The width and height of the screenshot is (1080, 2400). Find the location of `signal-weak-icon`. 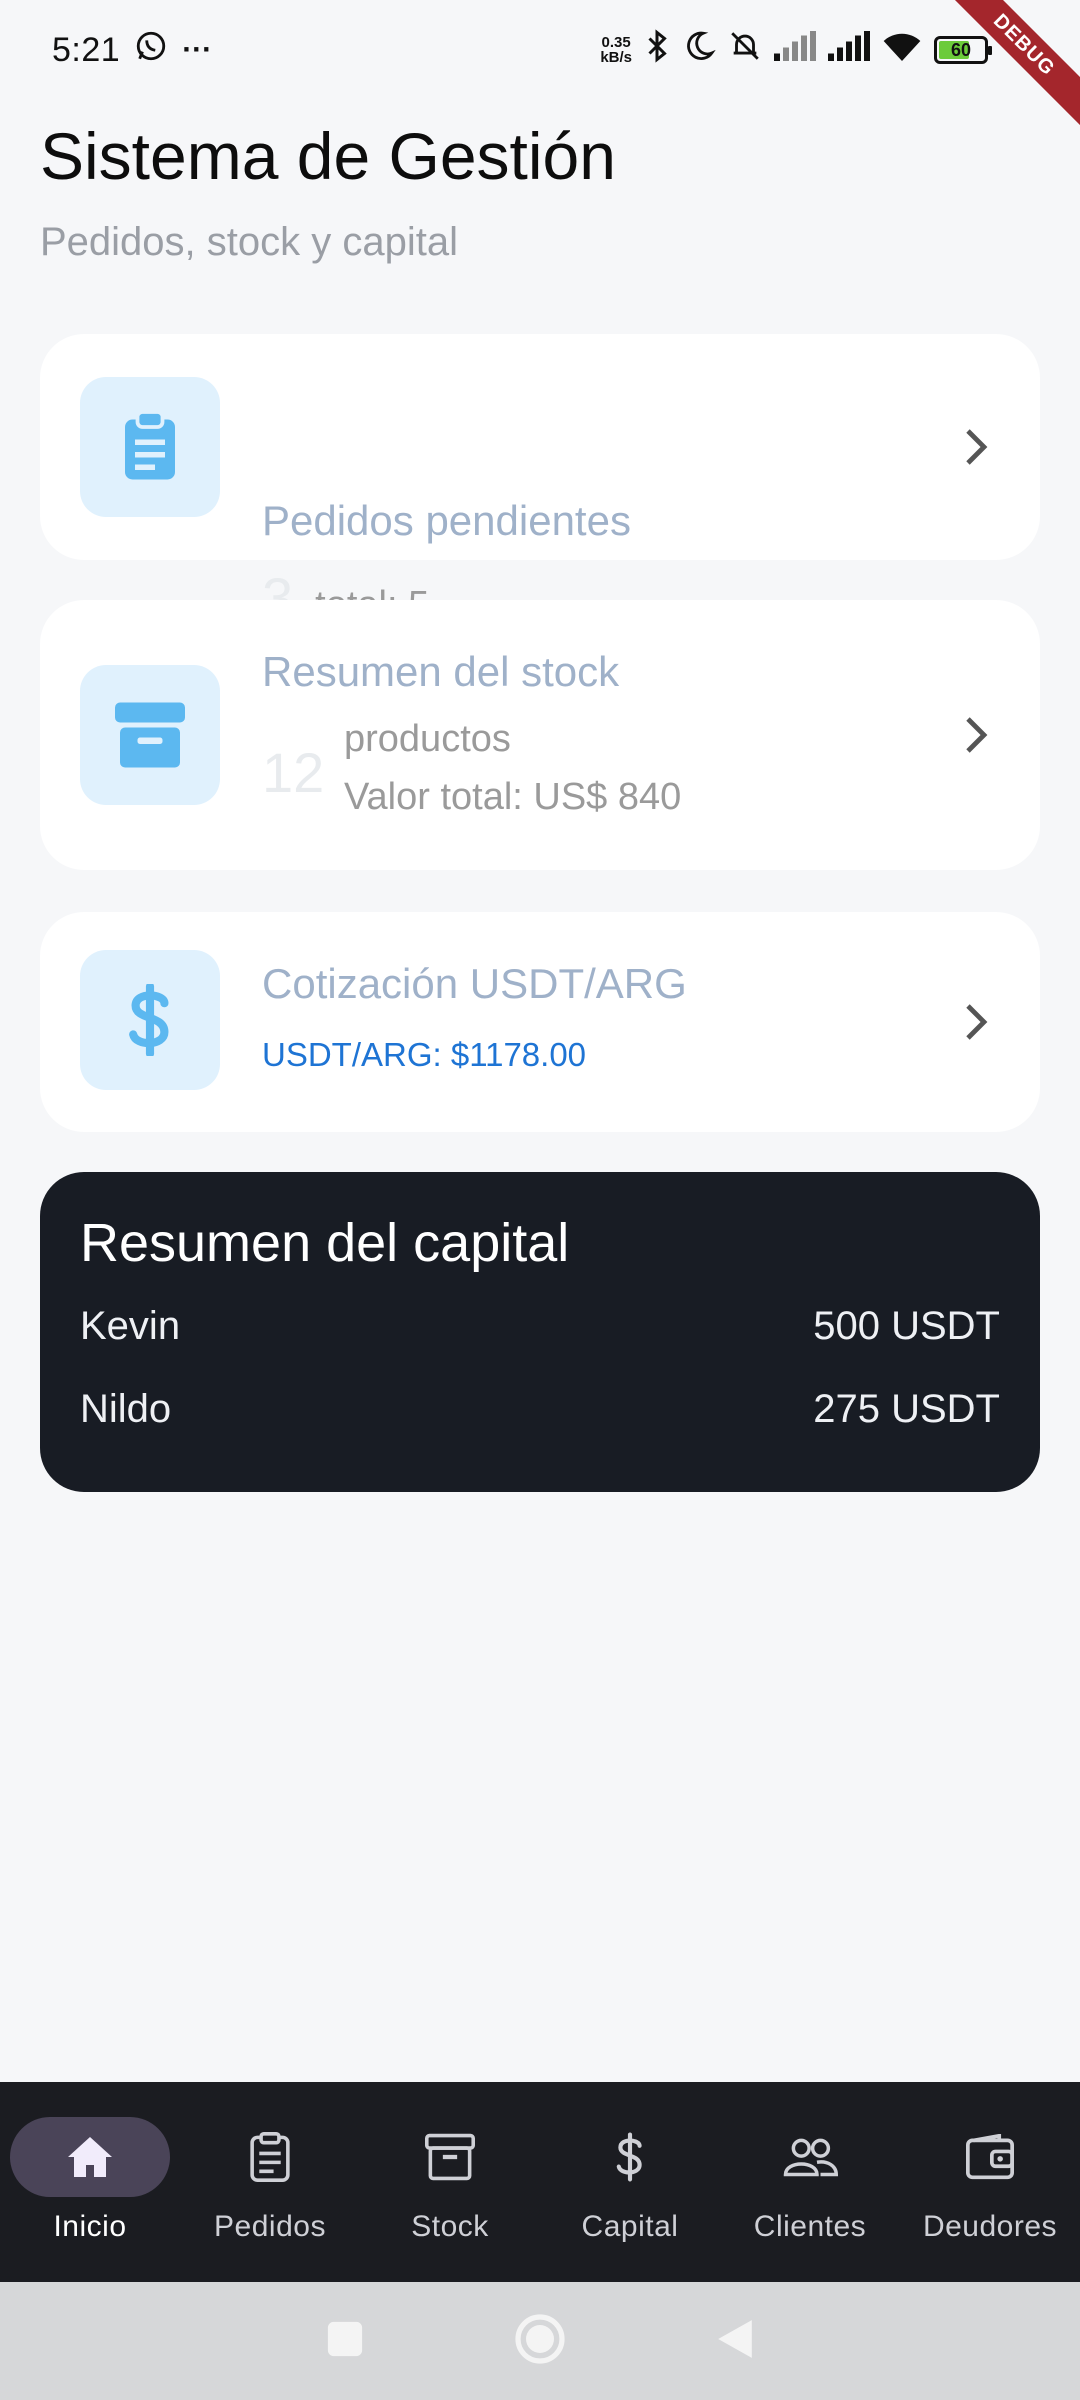

signal-weak-icon is located at coordinates (795, 50).